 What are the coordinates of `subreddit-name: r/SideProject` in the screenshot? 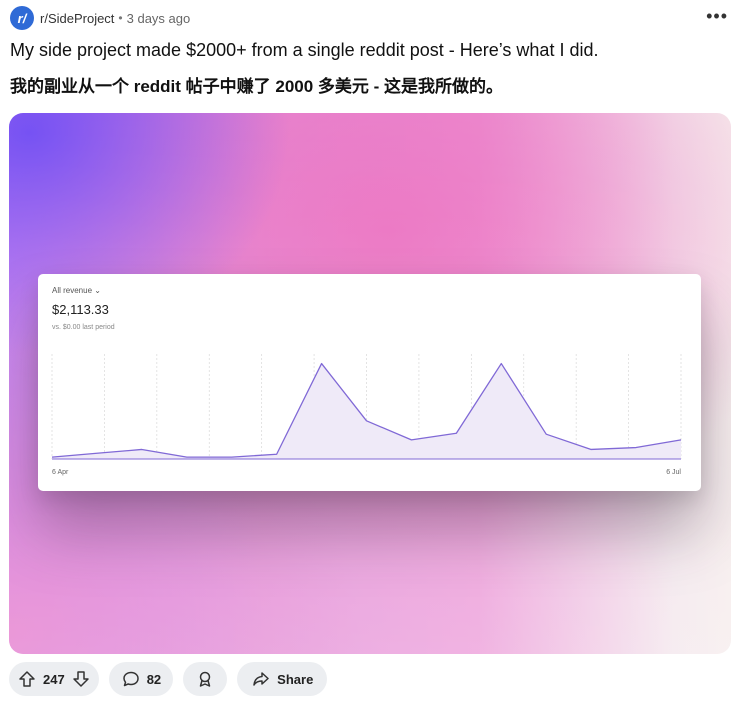 It's located at (77, 18).